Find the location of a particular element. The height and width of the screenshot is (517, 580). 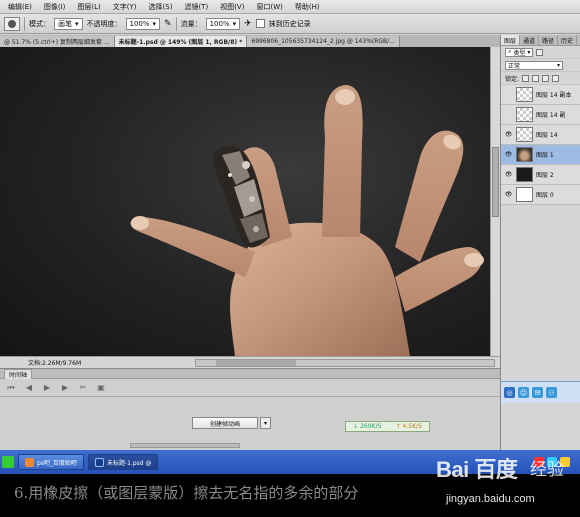

layer-row: 👁 图层 0 is located at coordinates (540, 195).